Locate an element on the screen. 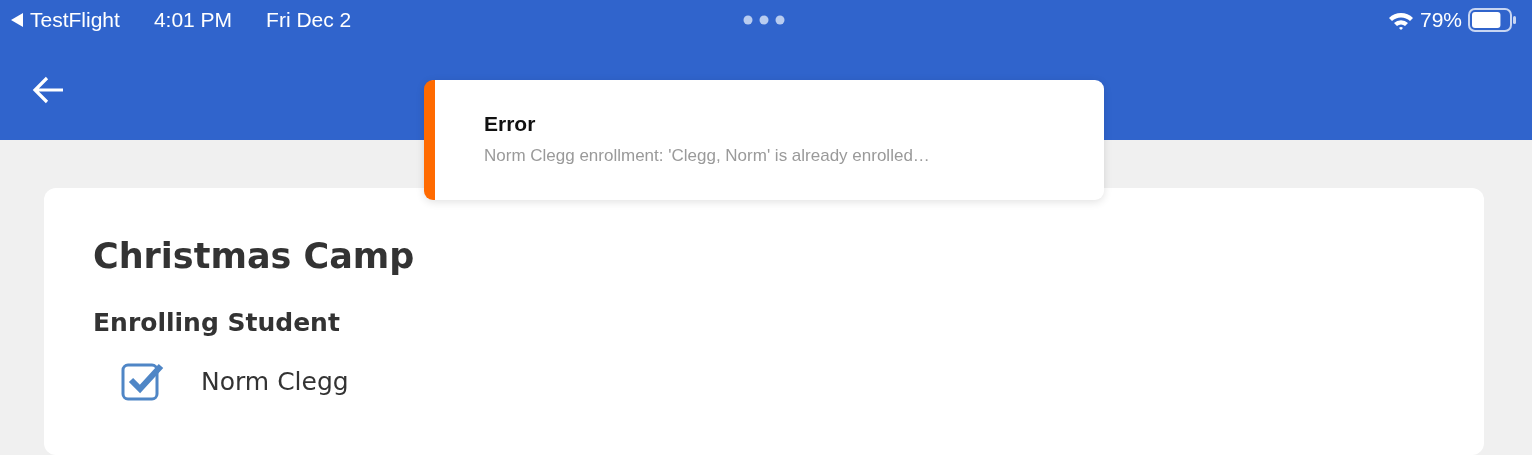 Image resolution: width=1532 pixels, height=455 pixels. section-heading: Enrolling Student is located at coordinates (217, 322).